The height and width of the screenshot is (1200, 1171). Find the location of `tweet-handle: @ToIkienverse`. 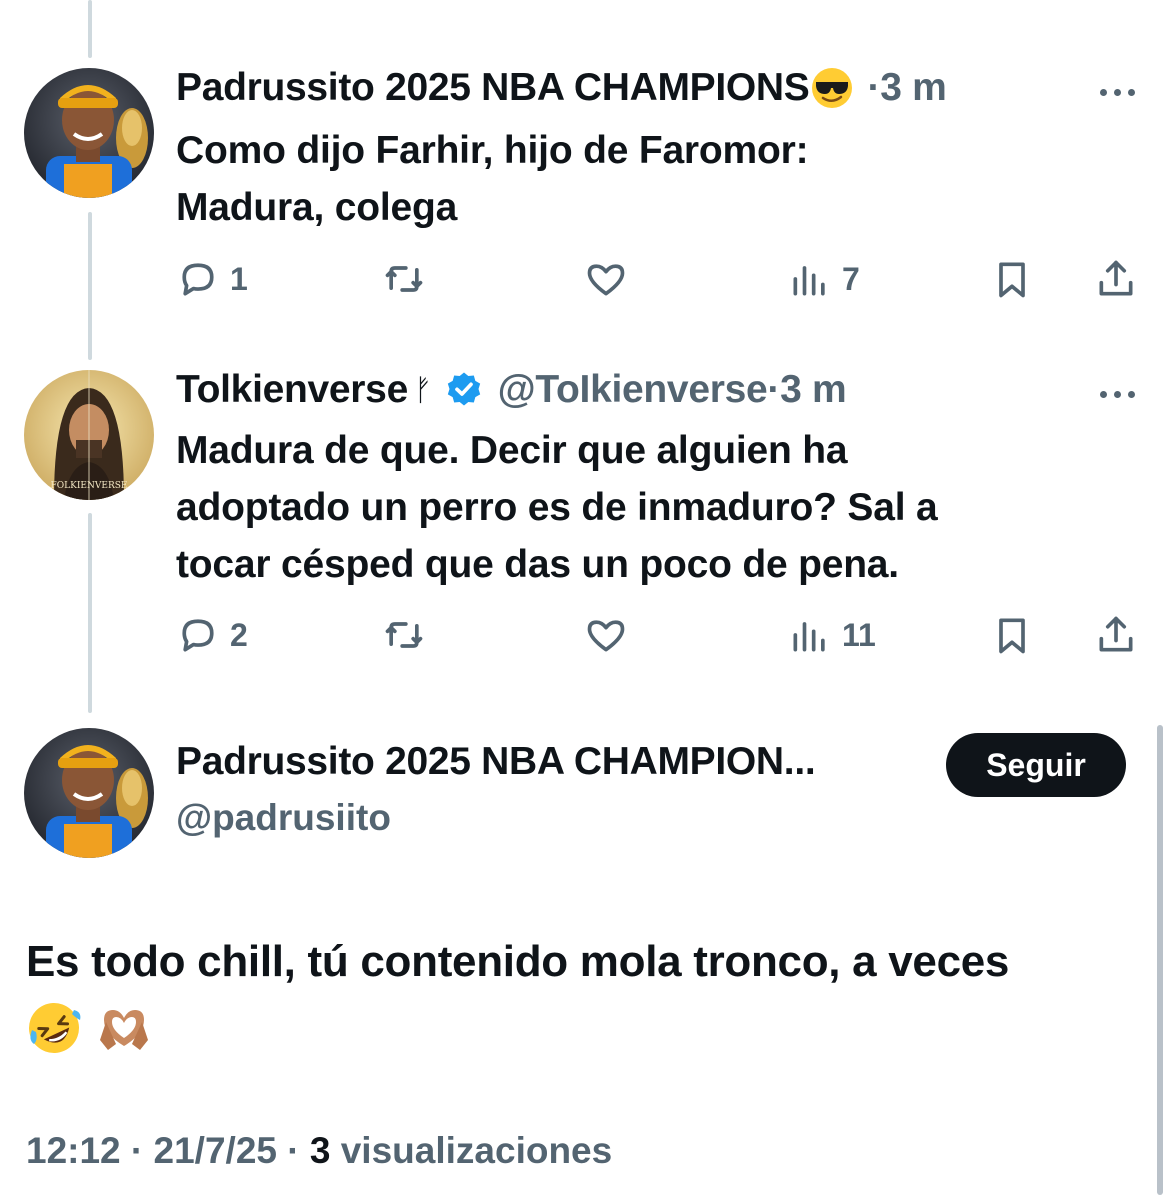

tweet-handle: @ToIkienverse is located at coordinates (633, 390).